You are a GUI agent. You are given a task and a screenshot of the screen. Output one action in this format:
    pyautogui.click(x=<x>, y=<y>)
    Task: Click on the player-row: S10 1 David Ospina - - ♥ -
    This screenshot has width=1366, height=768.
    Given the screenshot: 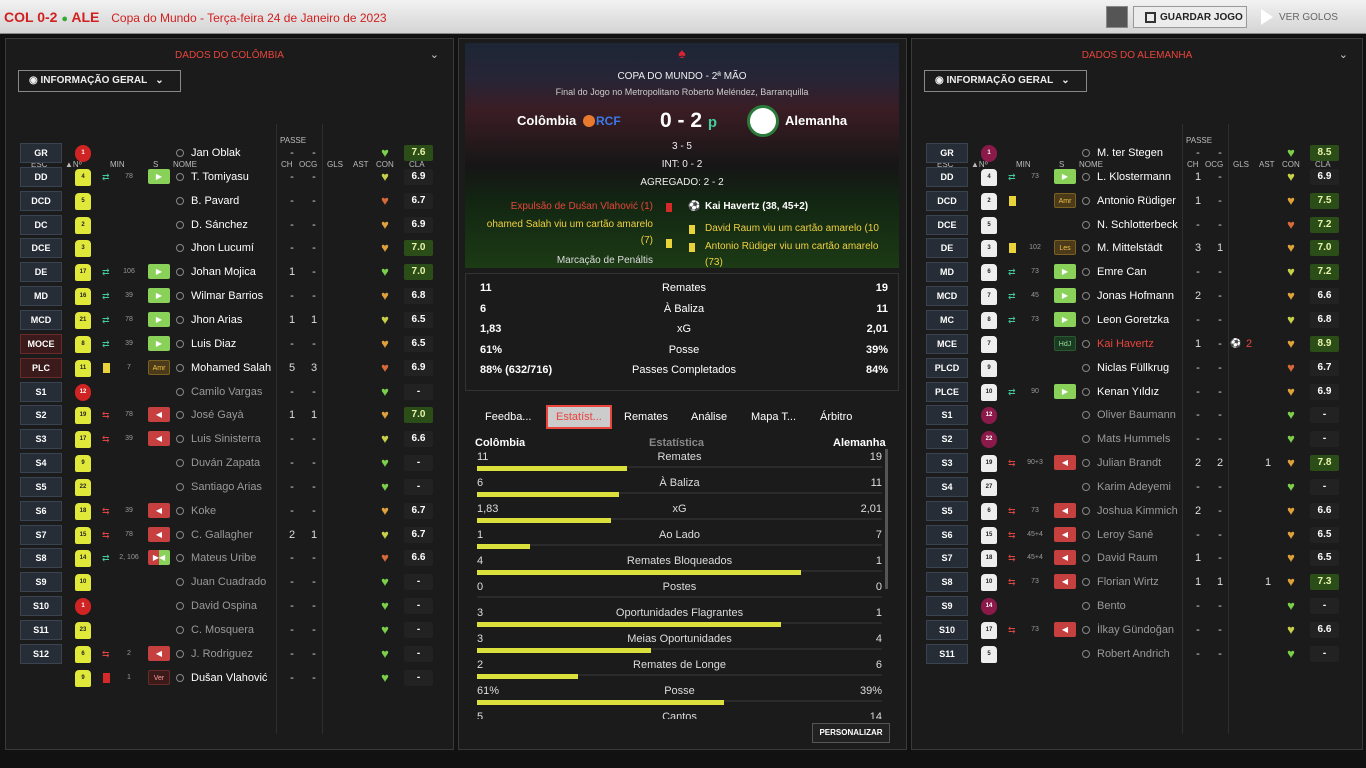 What is the action you would take?
    pyautogui.click(x=229, y=606)
    